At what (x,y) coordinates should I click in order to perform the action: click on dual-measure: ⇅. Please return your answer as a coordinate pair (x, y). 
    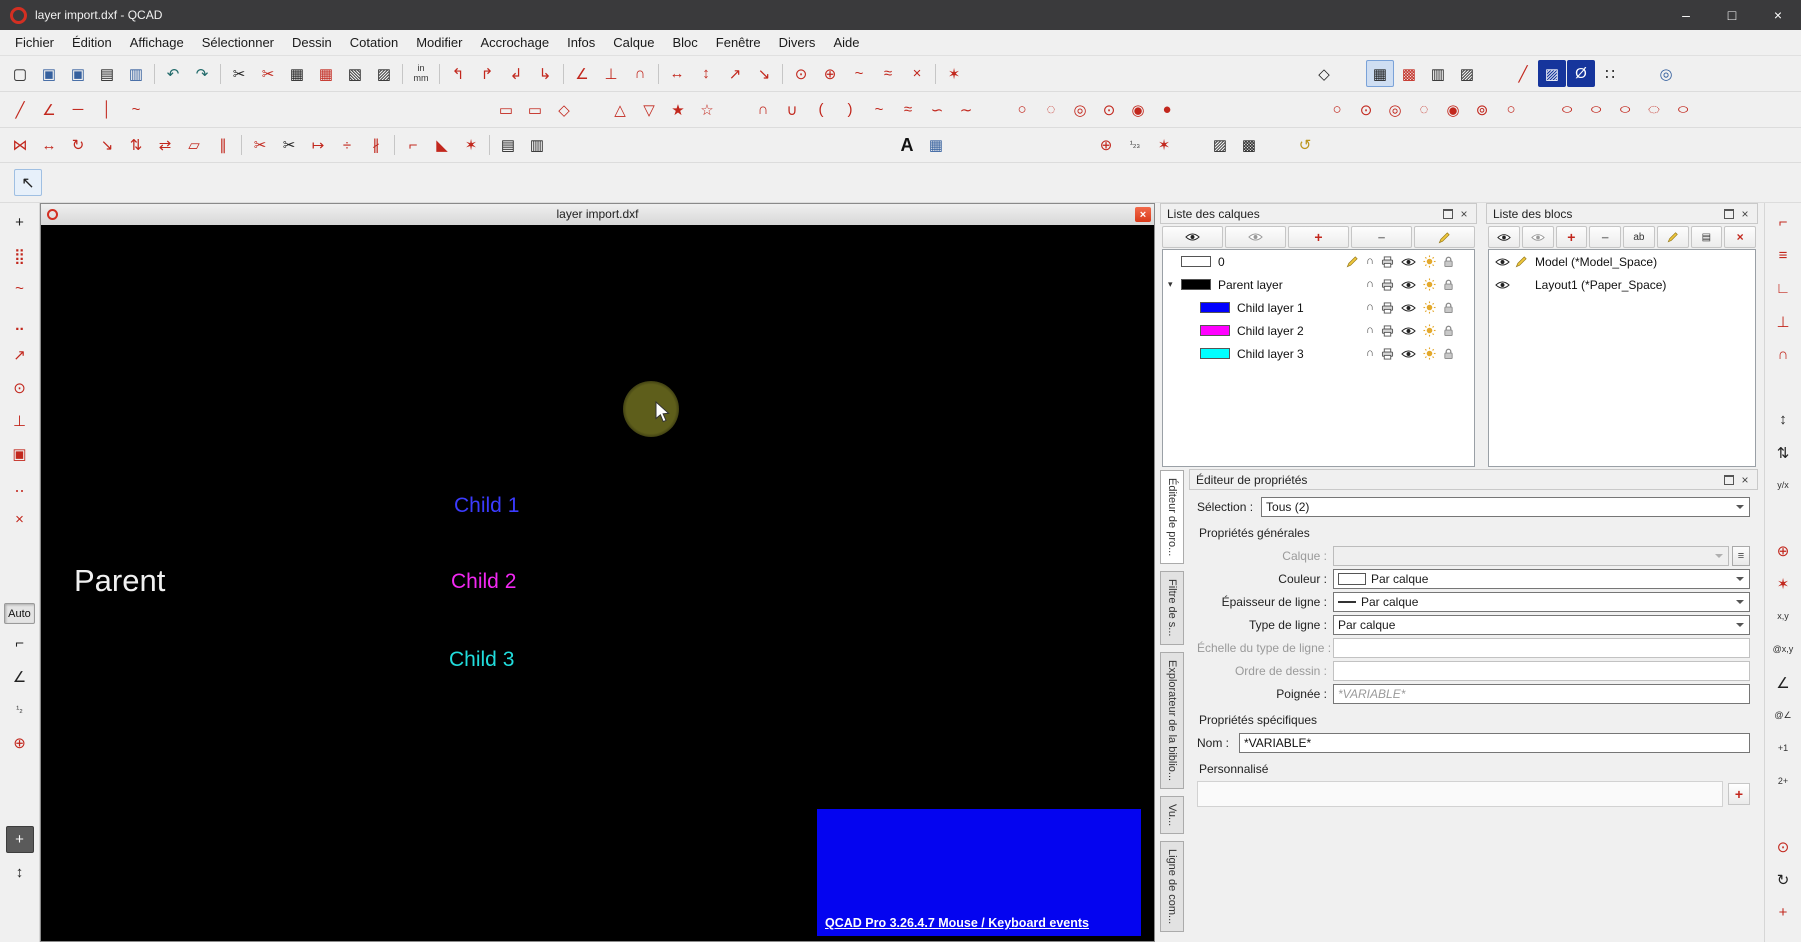
    Looking at the image, I should click on (1783, 452).